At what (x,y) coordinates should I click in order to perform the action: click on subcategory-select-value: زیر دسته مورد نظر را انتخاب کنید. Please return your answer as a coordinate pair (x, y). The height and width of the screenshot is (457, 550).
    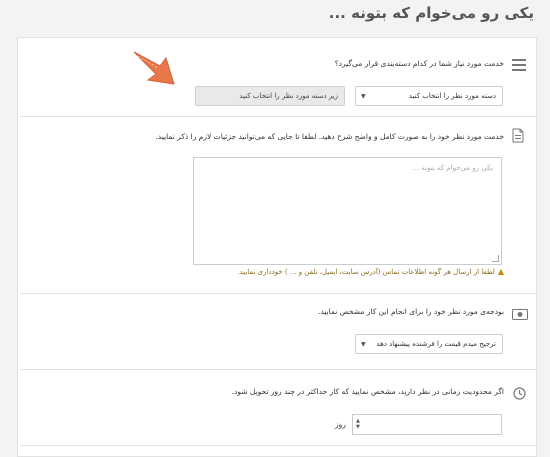
    Looking at the image, I should click on (288, 96).